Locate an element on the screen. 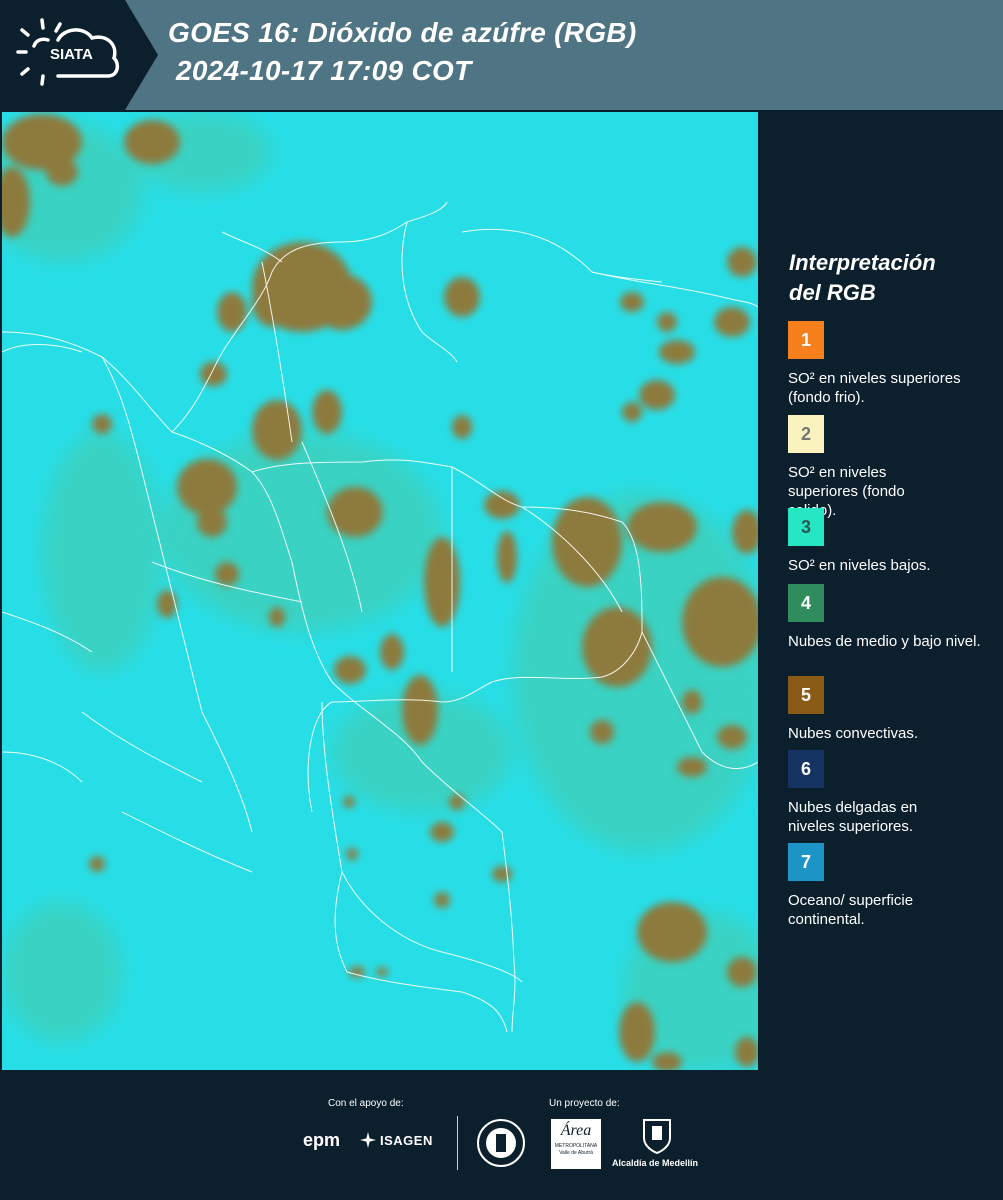 Image resolution: width=1003 pixels, height=1200 pixels. legend-label-1: SO² en niveles superiores (fondo frio). is located at coordinates (874, 388).